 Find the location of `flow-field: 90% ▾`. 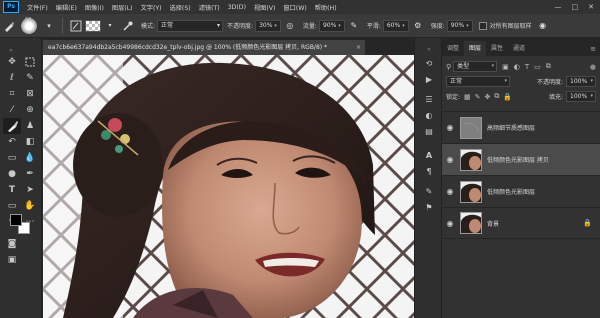

flow-field: 90% ▾ is located at coordinates (331, 25).